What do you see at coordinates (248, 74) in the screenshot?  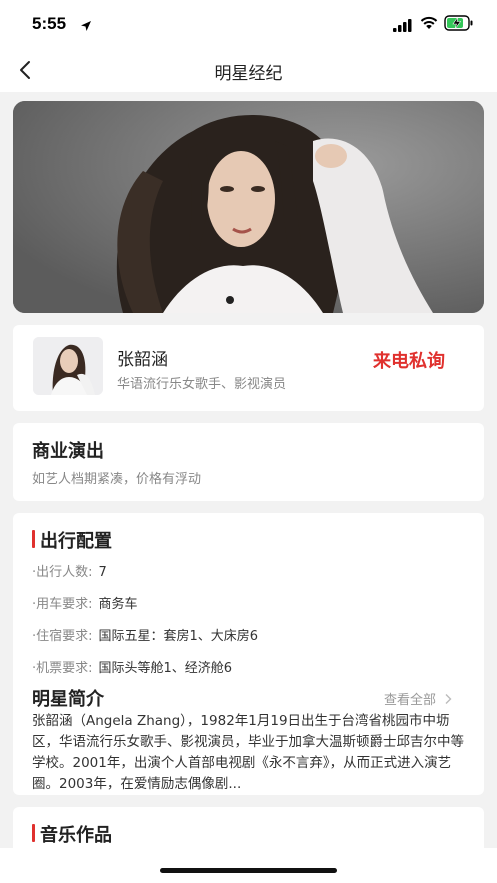 I see `page-title: 明星经纪` at bounding box center [248, 74].